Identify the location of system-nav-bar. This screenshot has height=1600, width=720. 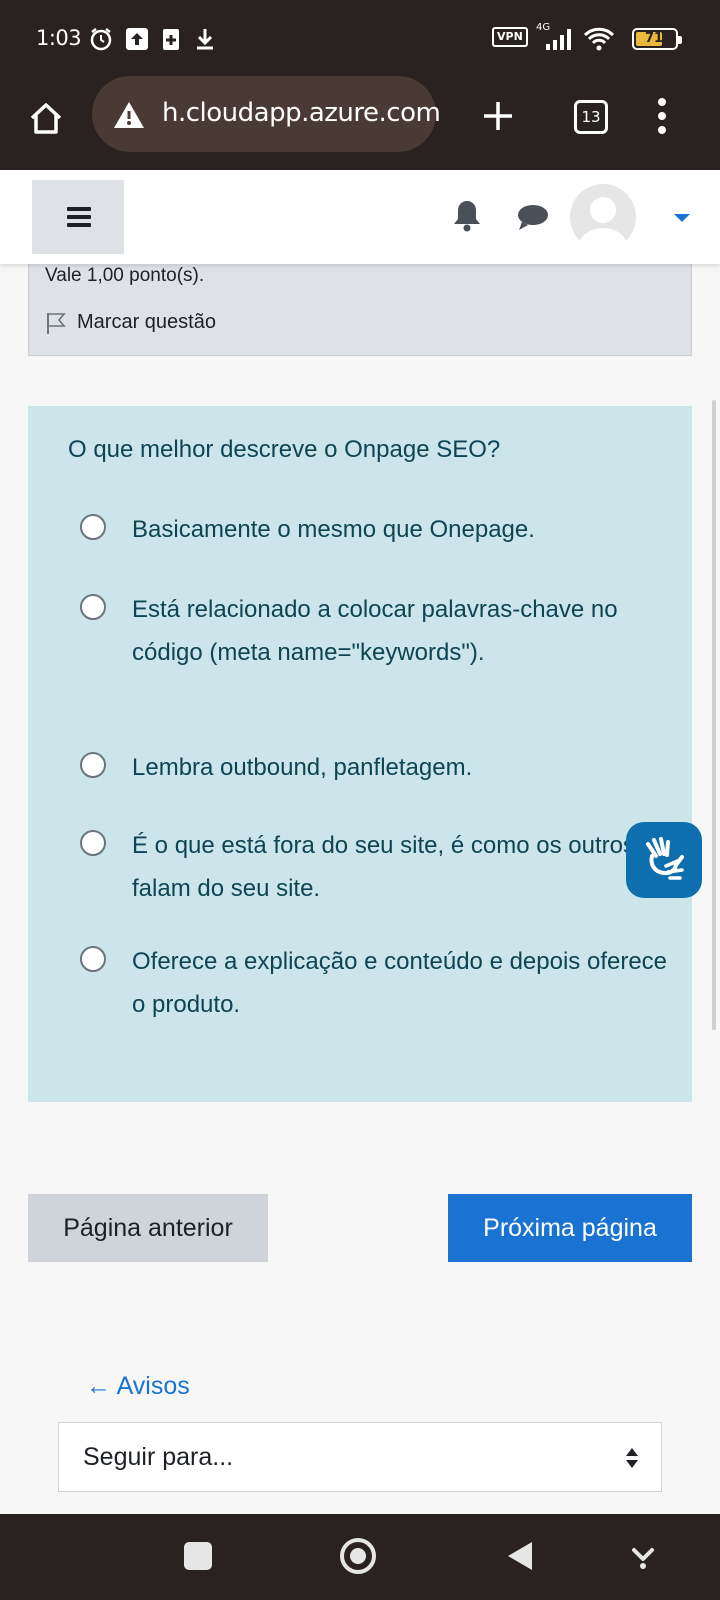
(360, 1557).